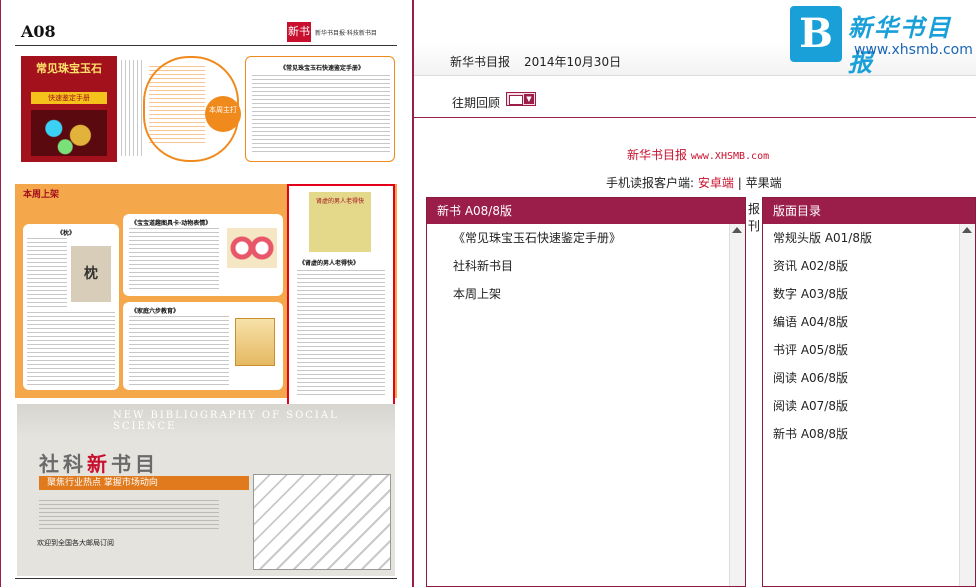 This screenshot has height=587, width=976. What do you see at coordinates (69, 68) in the screenshot?
I see `cover-title: 常见珠宝玉石` at bounding box center [69, 68].